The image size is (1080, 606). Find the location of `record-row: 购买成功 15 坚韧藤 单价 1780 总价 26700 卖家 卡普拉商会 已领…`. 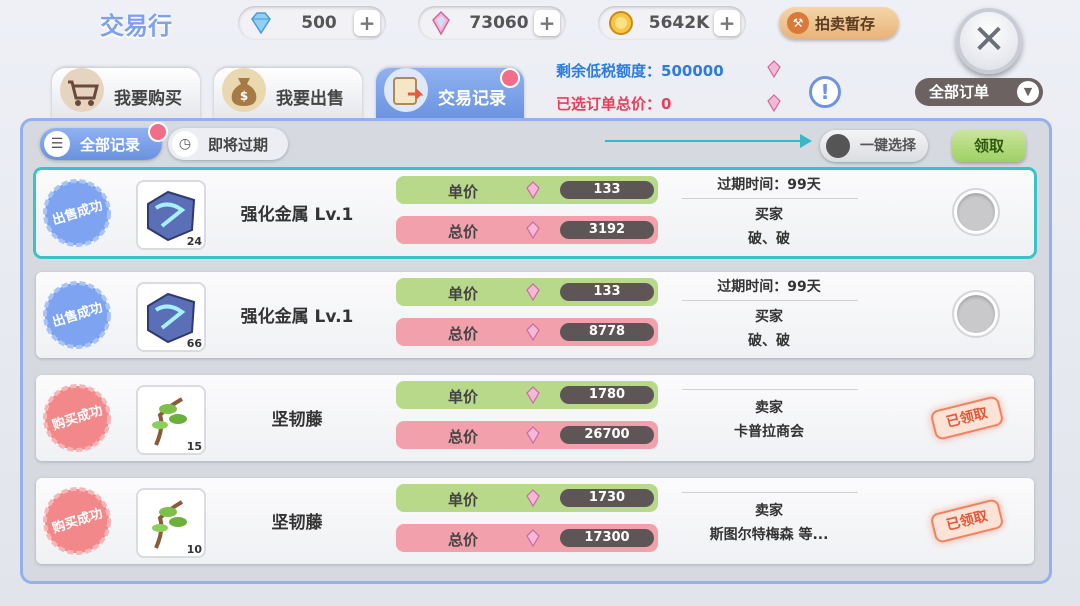

record-row: 购买成功 15 坚韧藤 单价 1780 总价 26700 卖家 卡普拉商会 已领… is located at coordinates (535, 418).